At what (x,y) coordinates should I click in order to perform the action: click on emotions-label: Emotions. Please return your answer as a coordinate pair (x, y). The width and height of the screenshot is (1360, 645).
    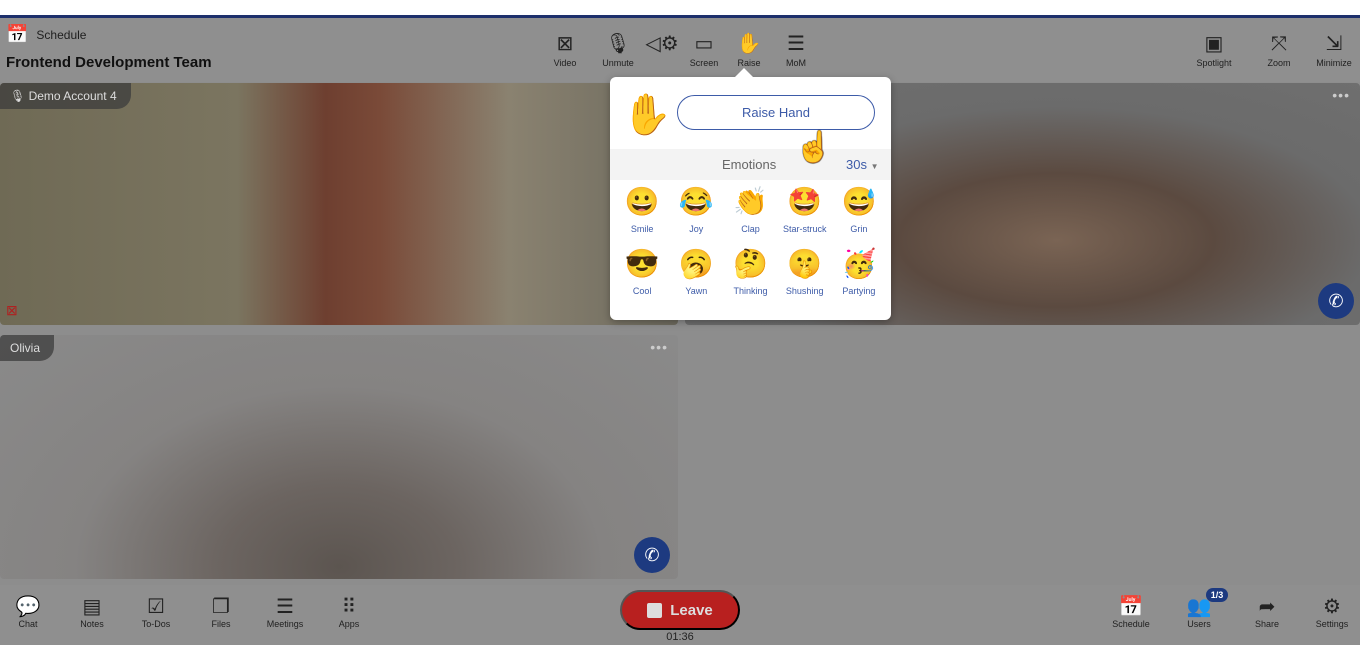
    Looking at the image, I should click on (749, 164).